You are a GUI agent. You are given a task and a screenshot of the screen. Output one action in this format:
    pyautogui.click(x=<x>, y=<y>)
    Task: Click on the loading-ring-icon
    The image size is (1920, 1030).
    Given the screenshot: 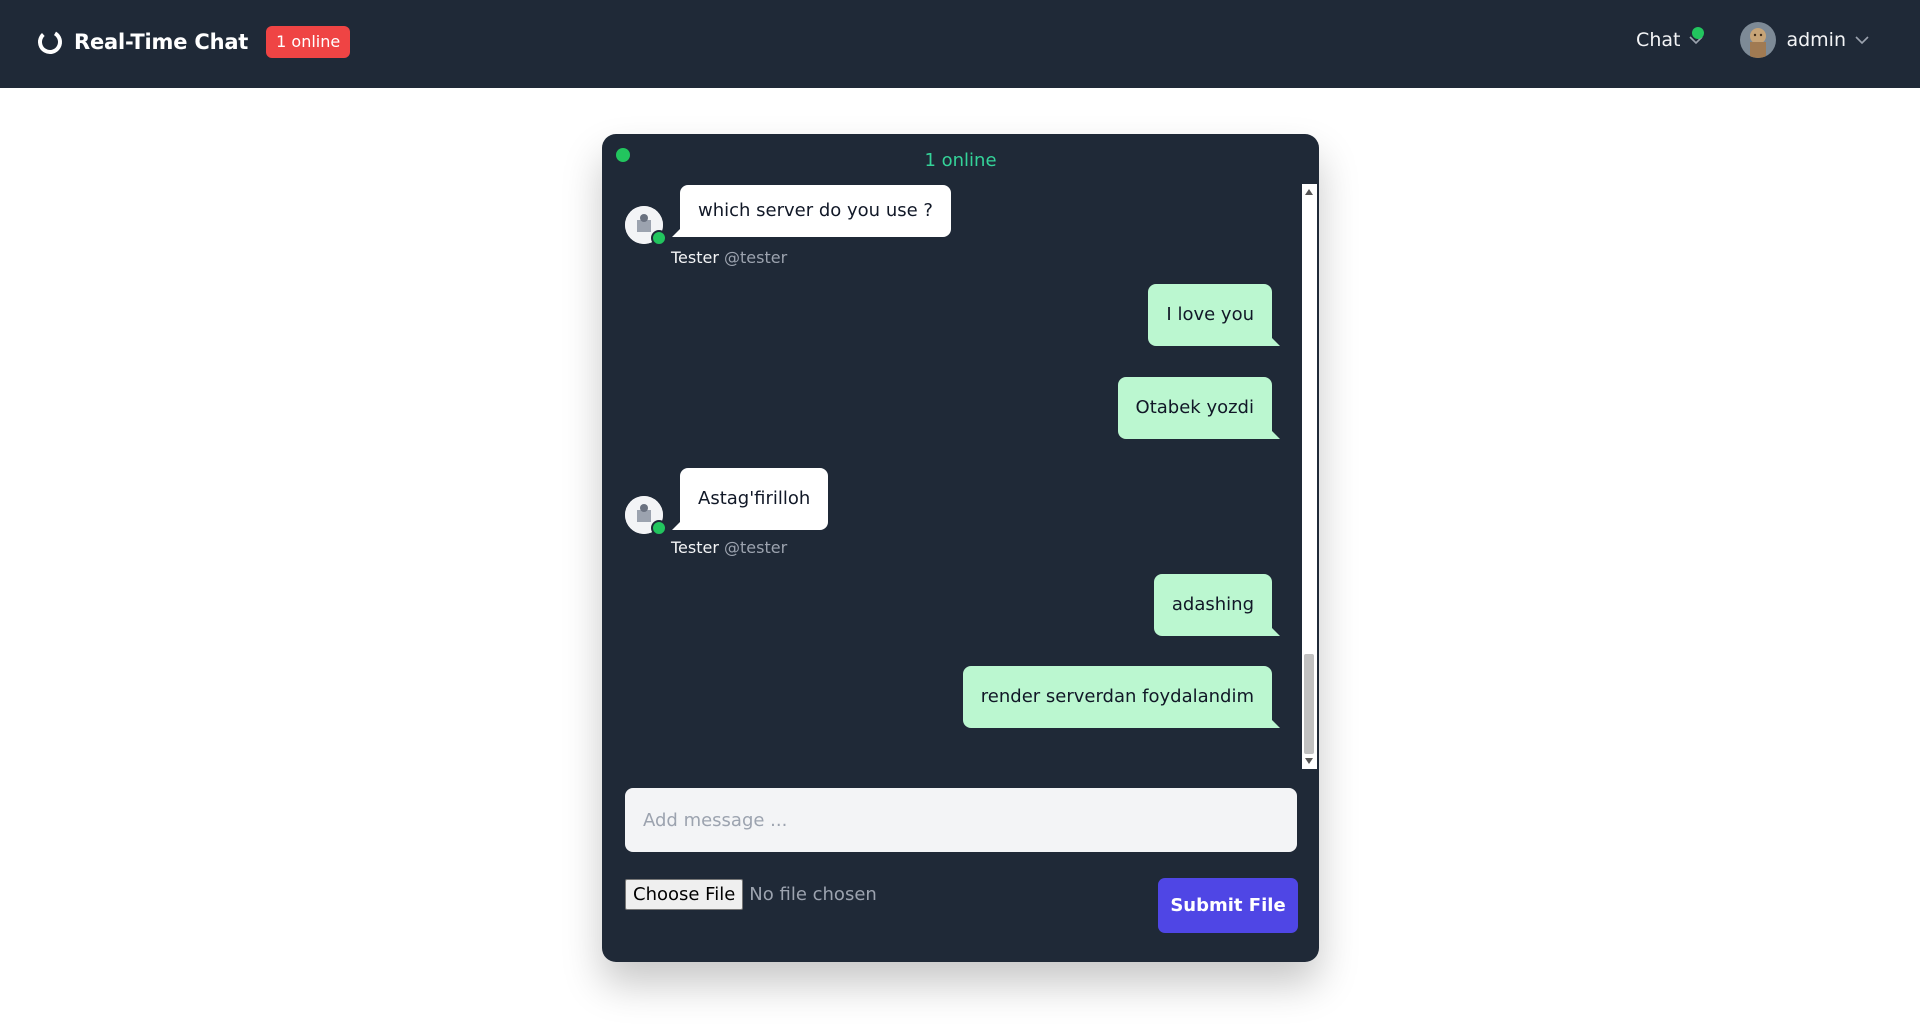 What is the action you would take?
    pyautogui.click(x=50, y=42)
    